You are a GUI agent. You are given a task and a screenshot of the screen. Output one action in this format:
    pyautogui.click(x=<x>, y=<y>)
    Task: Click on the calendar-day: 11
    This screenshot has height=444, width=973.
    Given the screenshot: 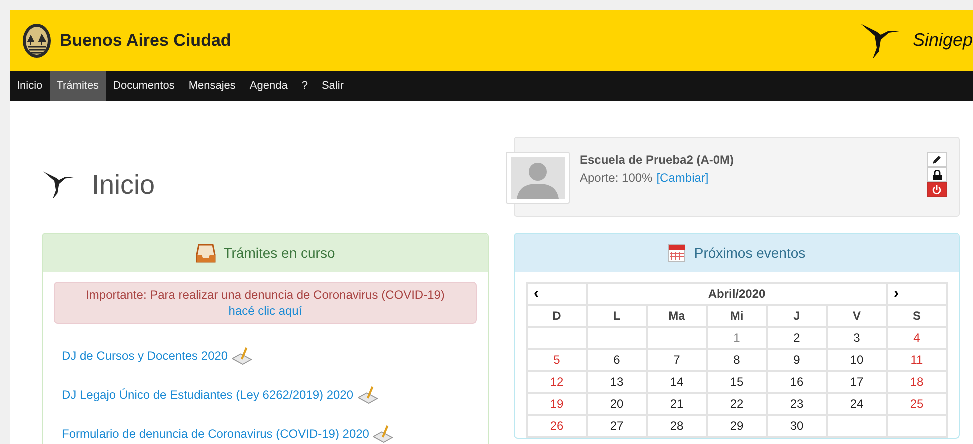 What is the action you would take?
    pyautogui.click(x=917, y=360)
    